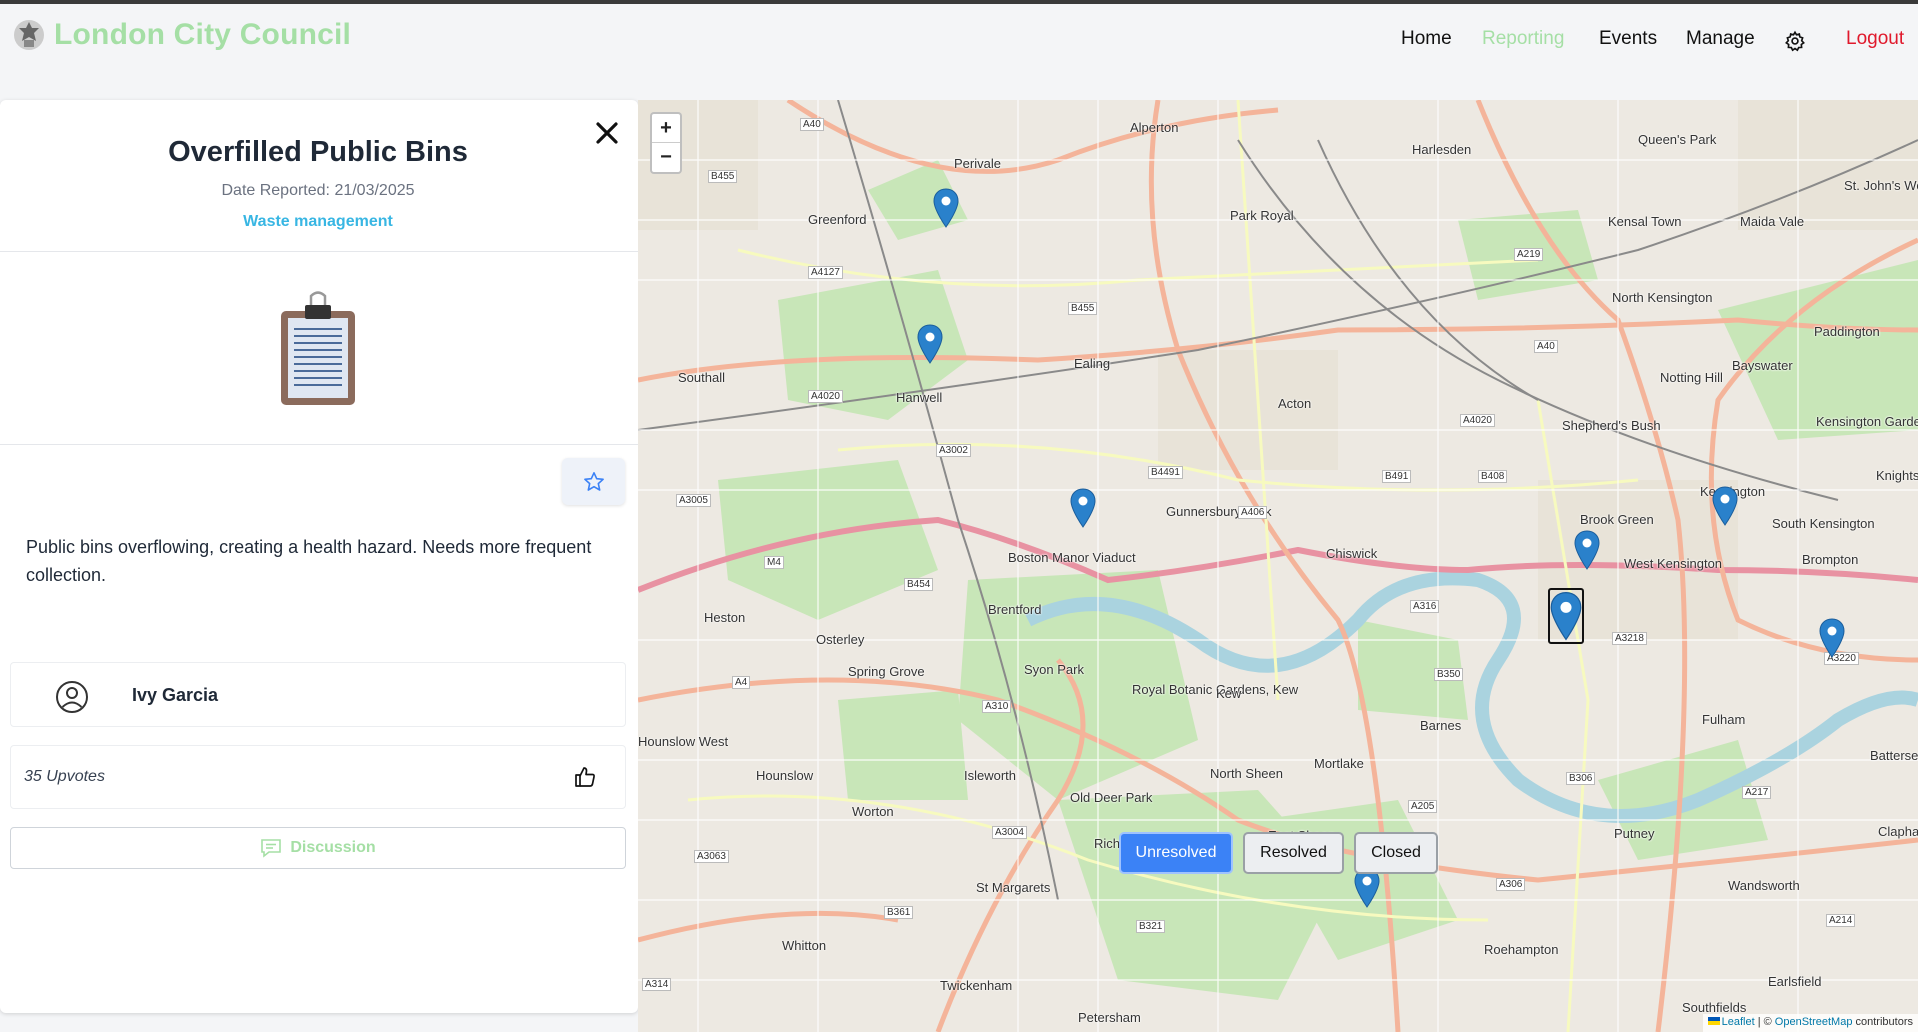 This screenshot has height=1032, width=1918. I want to click on place-label: Southall, so click(701, 377).